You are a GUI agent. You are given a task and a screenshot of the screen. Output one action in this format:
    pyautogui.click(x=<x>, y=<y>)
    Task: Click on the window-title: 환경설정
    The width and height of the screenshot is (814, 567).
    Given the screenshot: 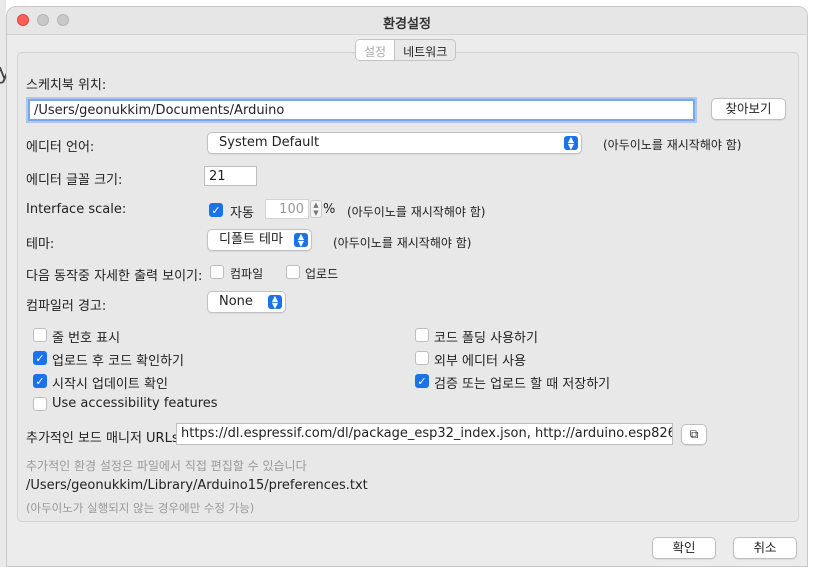 What is the action you would take?
    pyautogui.click(x=407, y=24)
    